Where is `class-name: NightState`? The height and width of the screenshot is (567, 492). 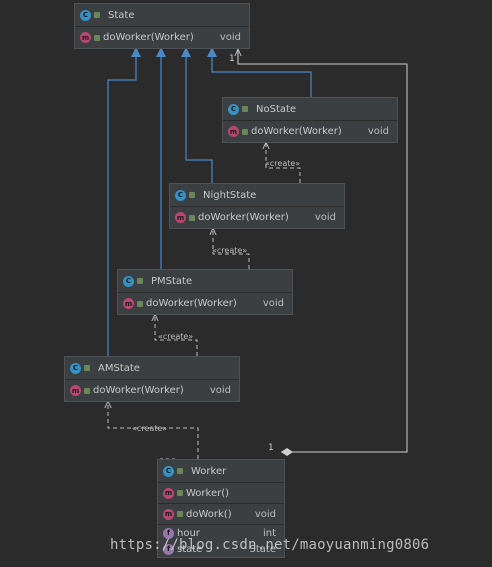 class-name: NightState is located at coordinates (230, 195).